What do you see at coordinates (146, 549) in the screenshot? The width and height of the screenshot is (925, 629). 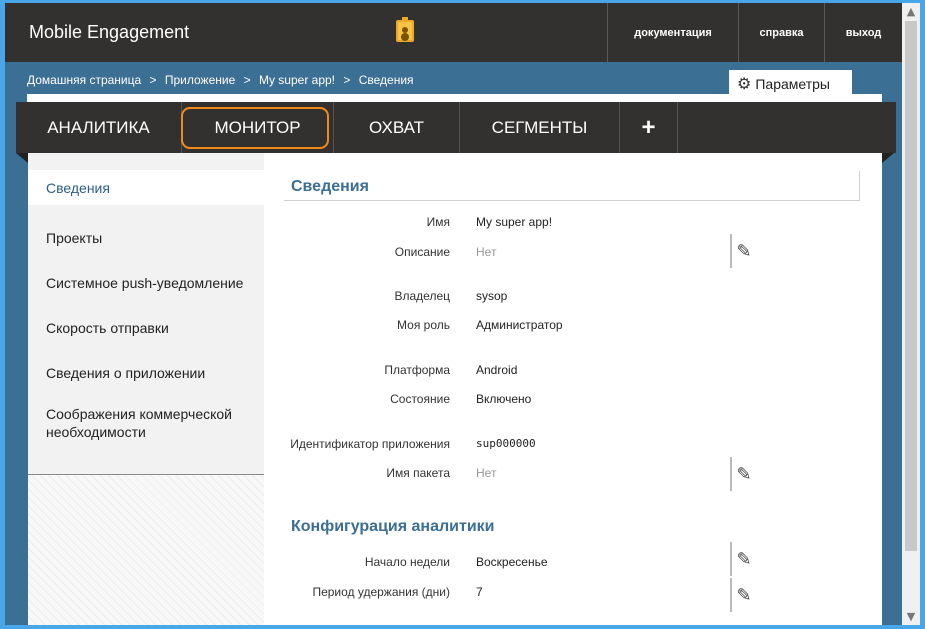 I see `sidebar-filler` at bounding box center [146, 549].